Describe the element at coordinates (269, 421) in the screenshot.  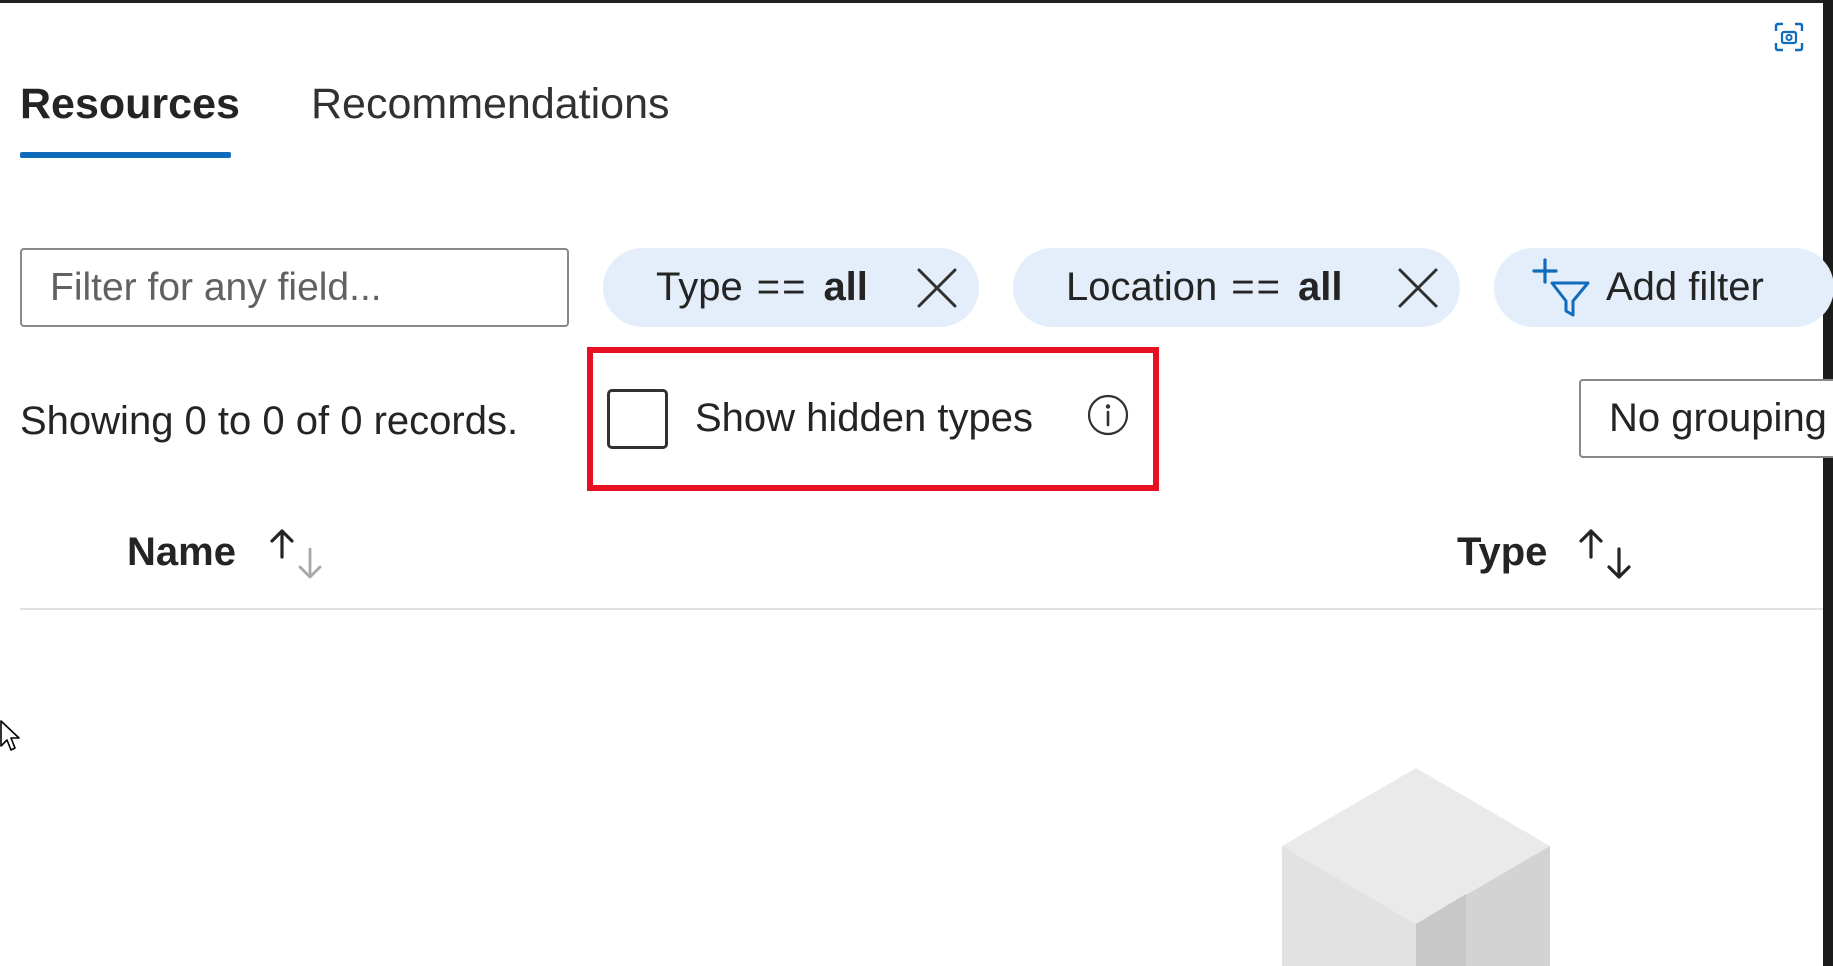
I see `records-count: Showing 0 to 0 of 0 records.` at that location.